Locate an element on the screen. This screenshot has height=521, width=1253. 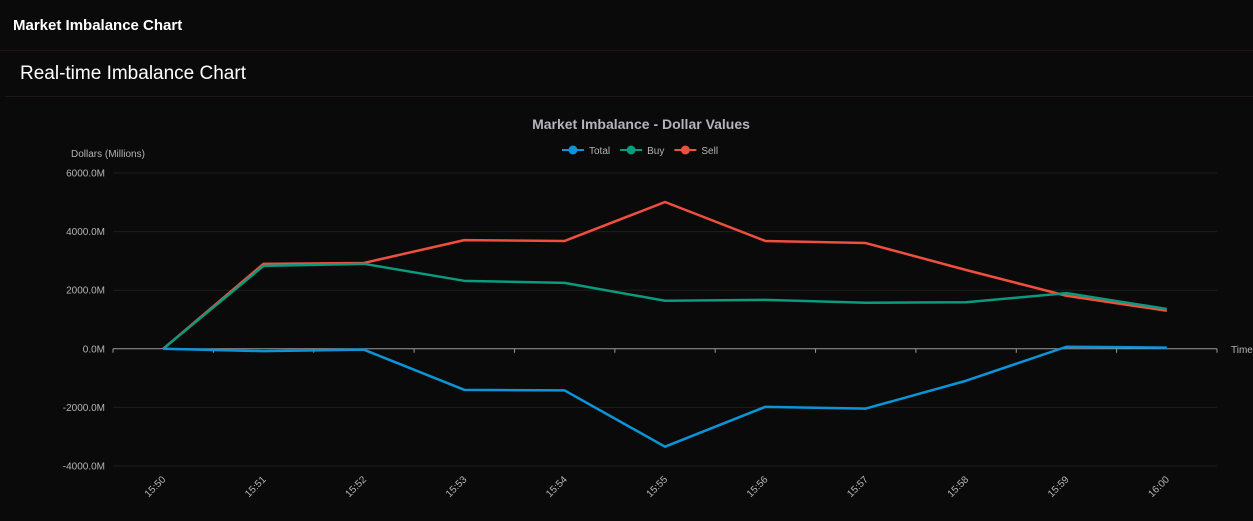
chart-title: Market Imbalance - Dollar Values is located at coordinates (641, 124).